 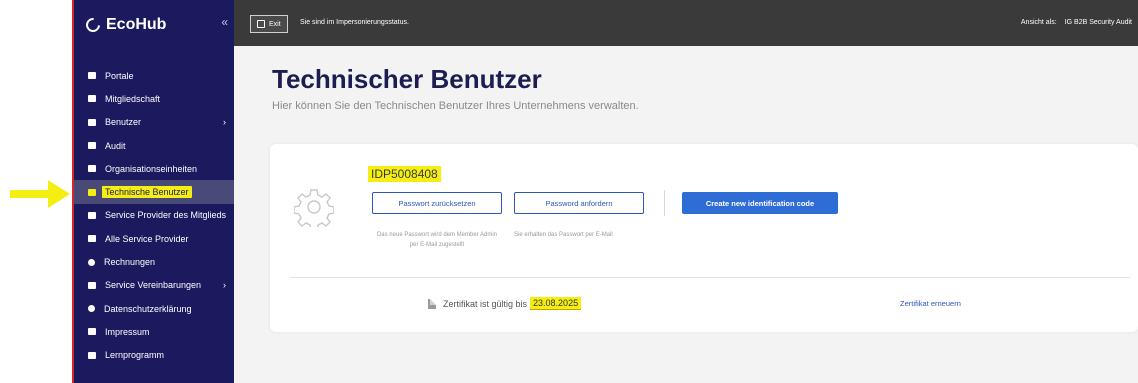 I want to click on sidebar-item-mitgliedschaft: Mitgliedschaft, so click(x=154, y=98).